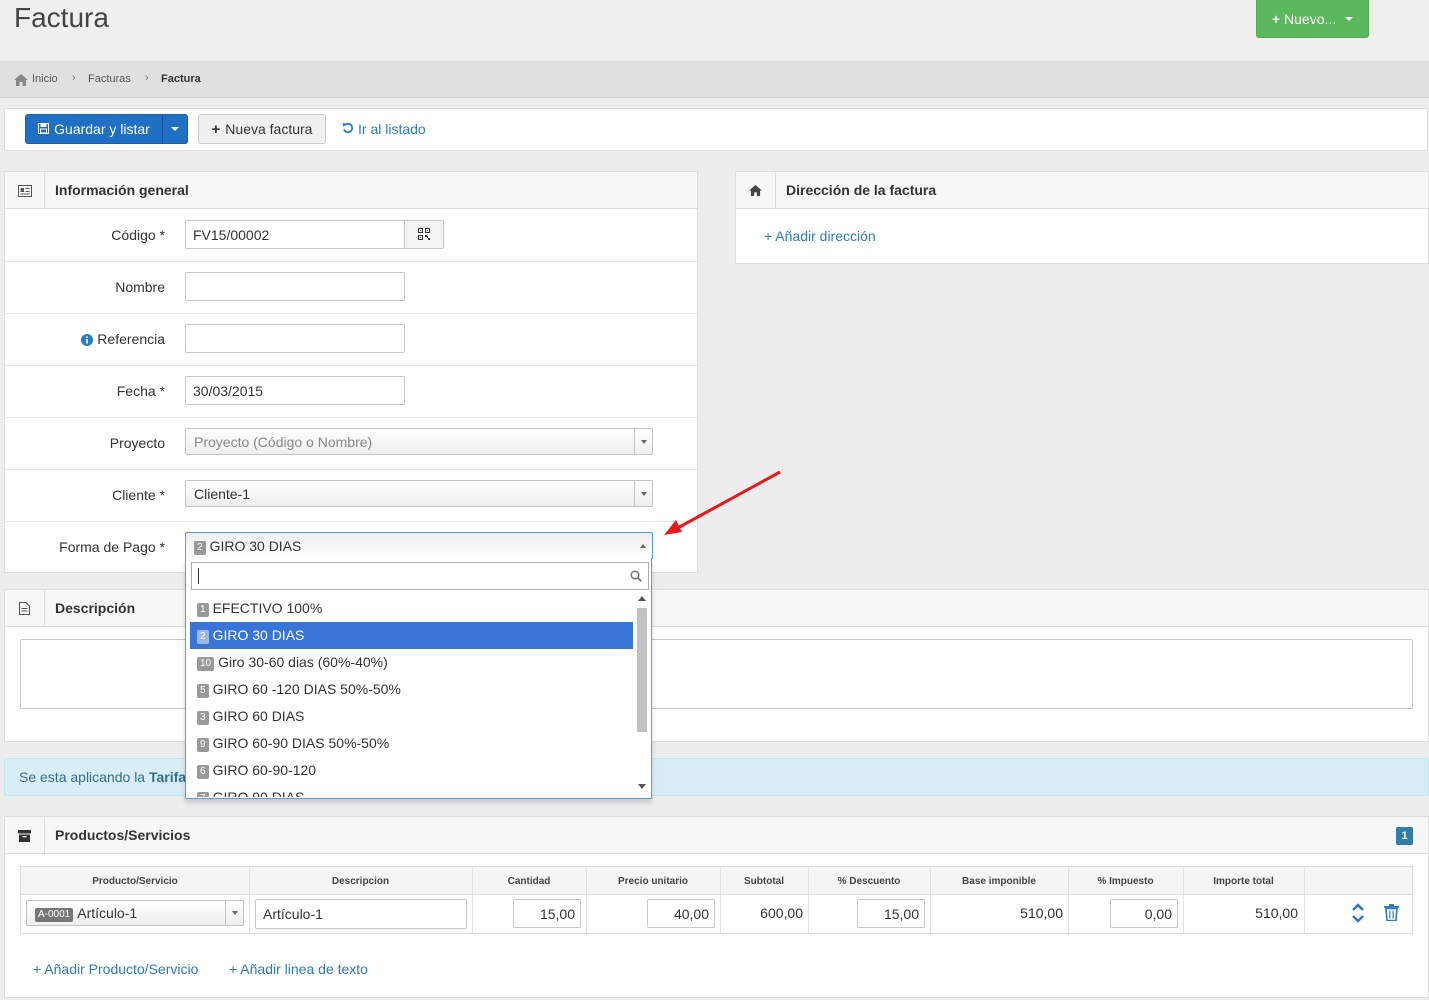 This screenshot has height=1000, width=1429. What do you see at coordinates (411, 770) in the screenshot?
I see `dropdown-option: 6 GIRO 60-90-120` at bounding box center [411, 770].